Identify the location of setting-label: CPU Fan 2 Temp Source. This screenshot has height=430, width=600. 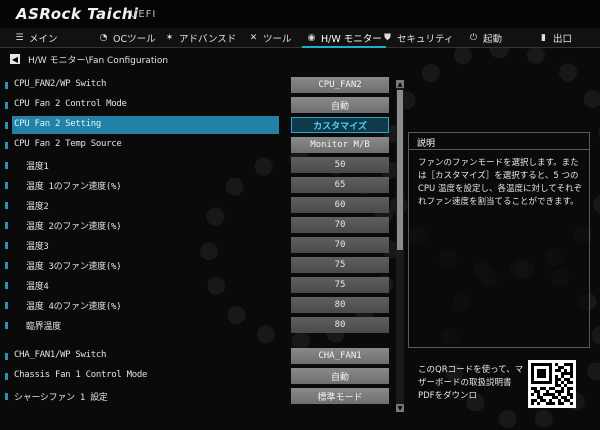
(68, 144).